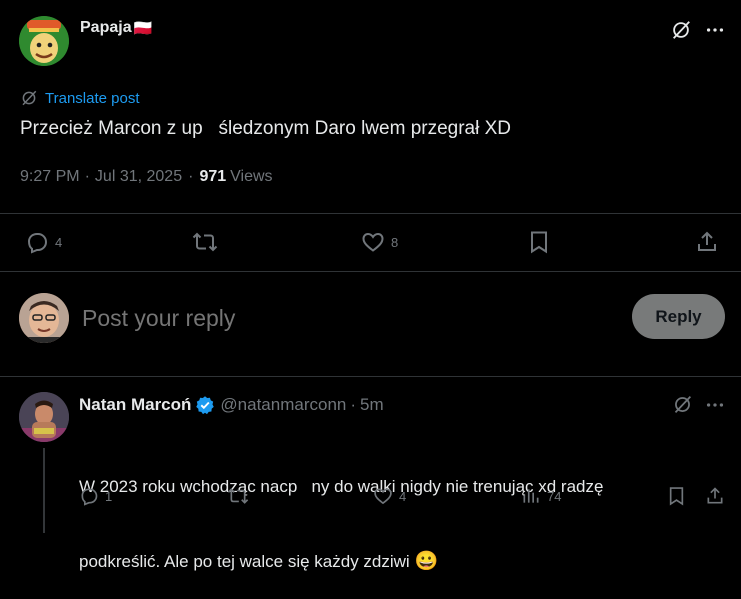 The image size is (741, 599). Describe the element at coordinates (44, 490) in the screenshot. I see `thread-line` at that location.